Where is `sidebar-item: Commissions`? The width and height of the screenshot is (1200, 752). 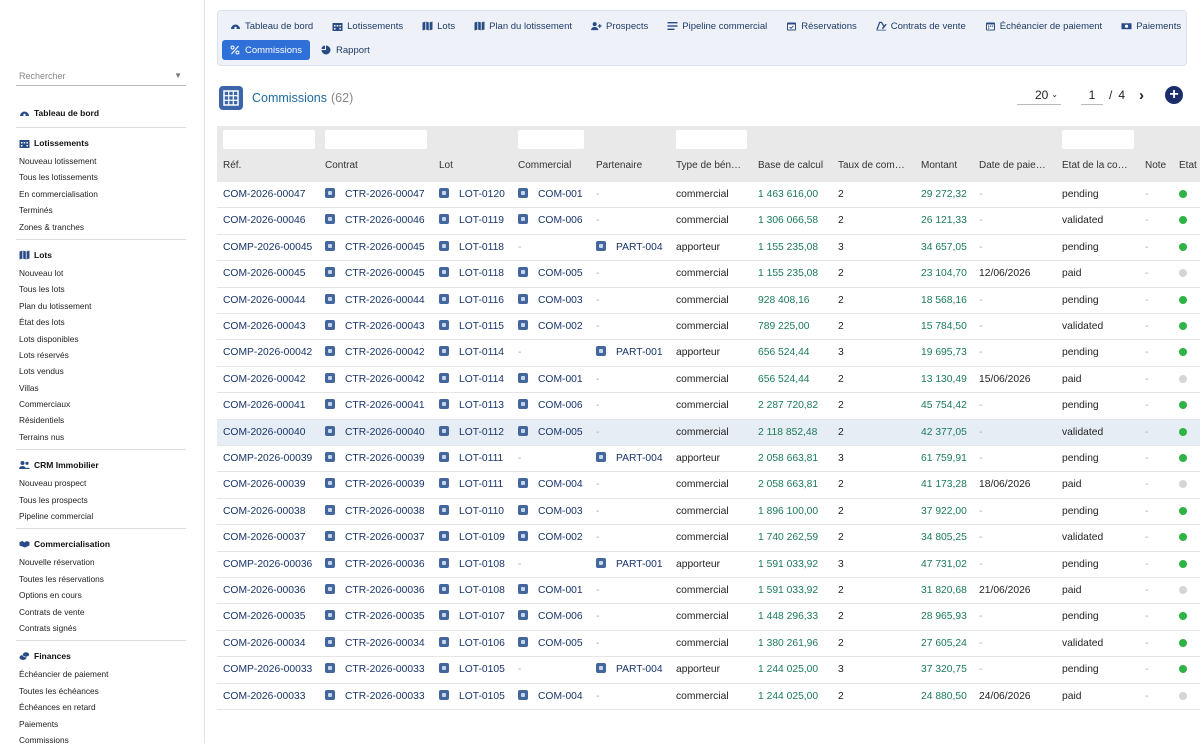
sidebar-item: Commissions is located at coordinates (102, 740).